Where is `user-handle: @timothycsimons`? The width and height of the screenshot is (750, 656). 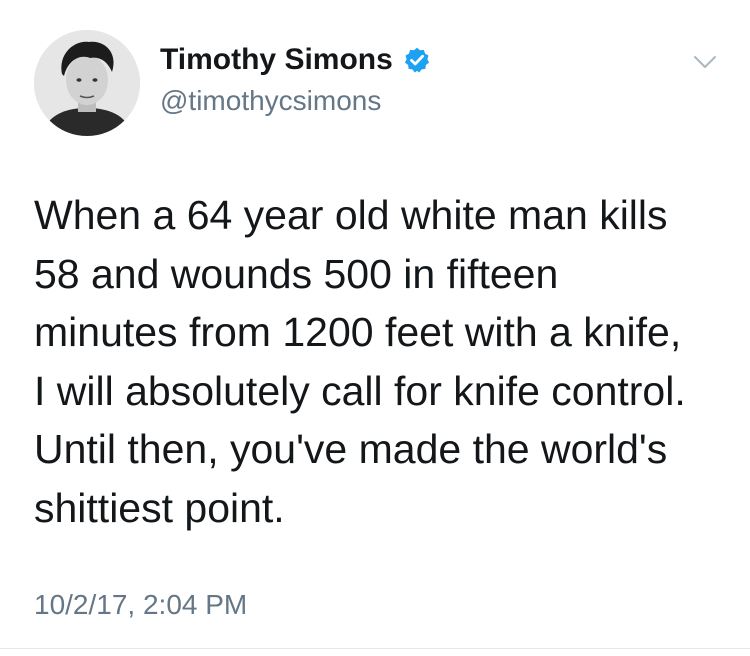
user-handle: @timothycsimons is located at coordinates (270, 101).